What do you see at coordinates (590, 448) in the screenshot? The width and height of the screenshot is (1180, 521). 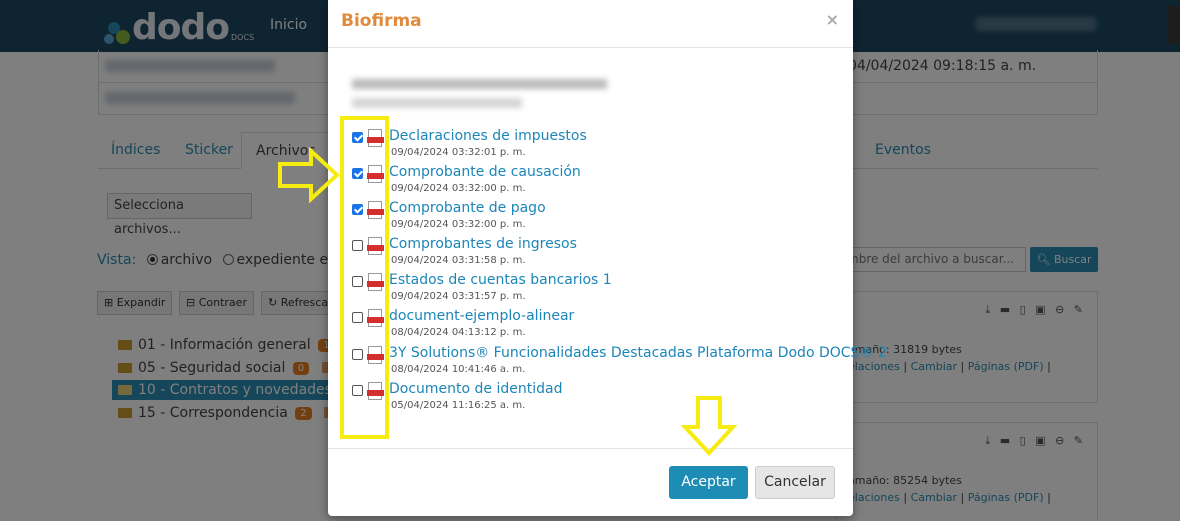 I see `modal-footer-divider` at bounding box center [590, 448].